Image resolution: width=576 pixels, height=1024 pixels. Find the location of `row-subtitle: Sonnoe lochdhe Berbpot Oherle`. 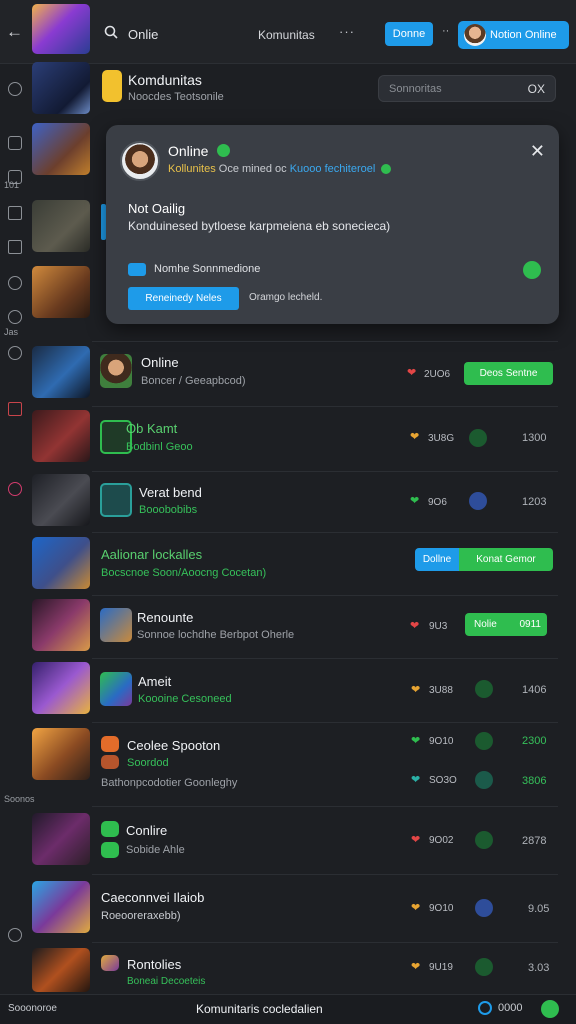

row-subtitle: Sonnoe lochdhe Berbpot Oherle is located at coordinates (216, 635).